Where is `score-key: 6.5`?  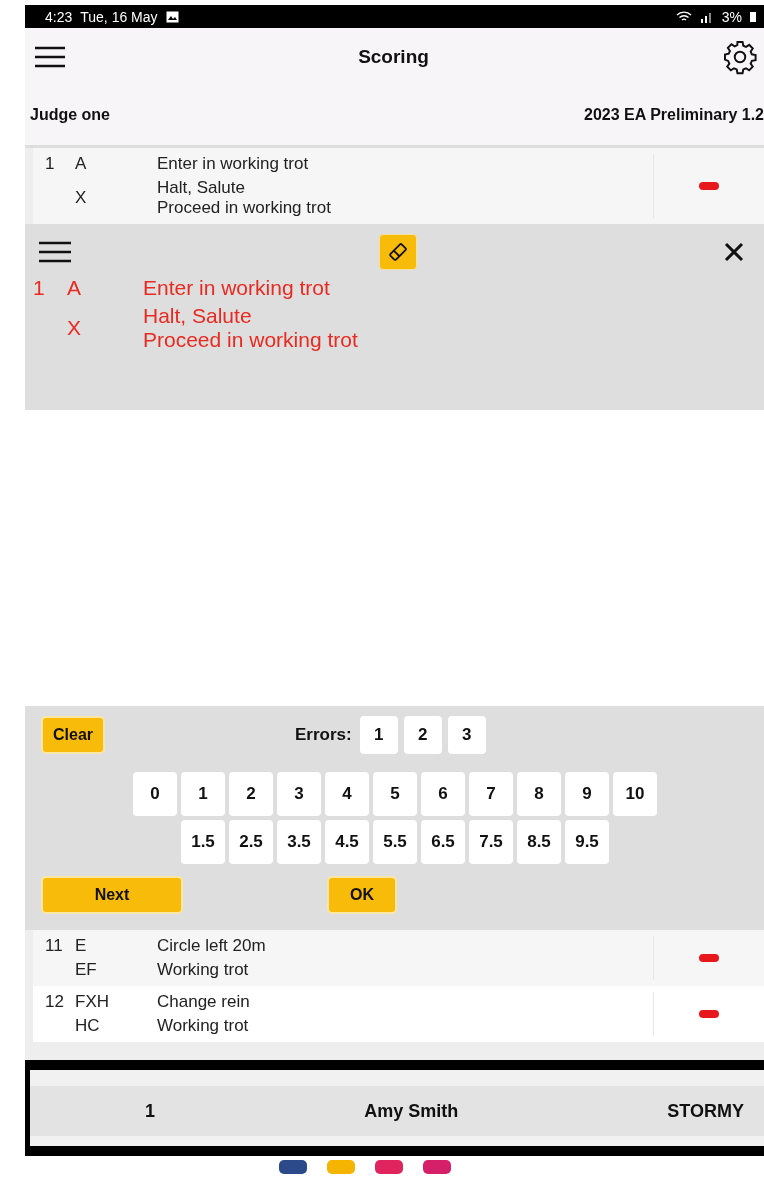
score-key: 6.5 is located at coordinates (443, 842).